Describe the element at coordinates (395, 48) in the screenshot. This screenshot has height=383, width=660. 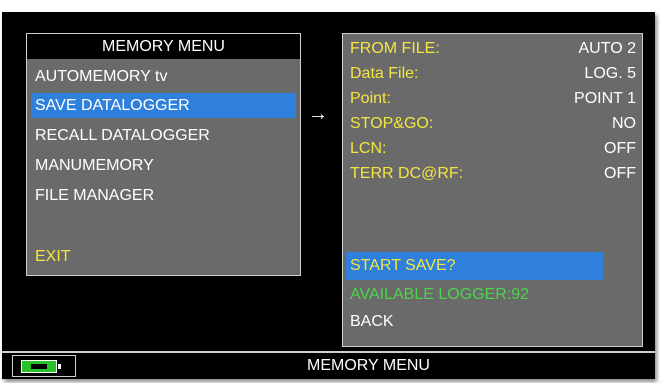
I see `field-label: FROM FILE:` at that location.